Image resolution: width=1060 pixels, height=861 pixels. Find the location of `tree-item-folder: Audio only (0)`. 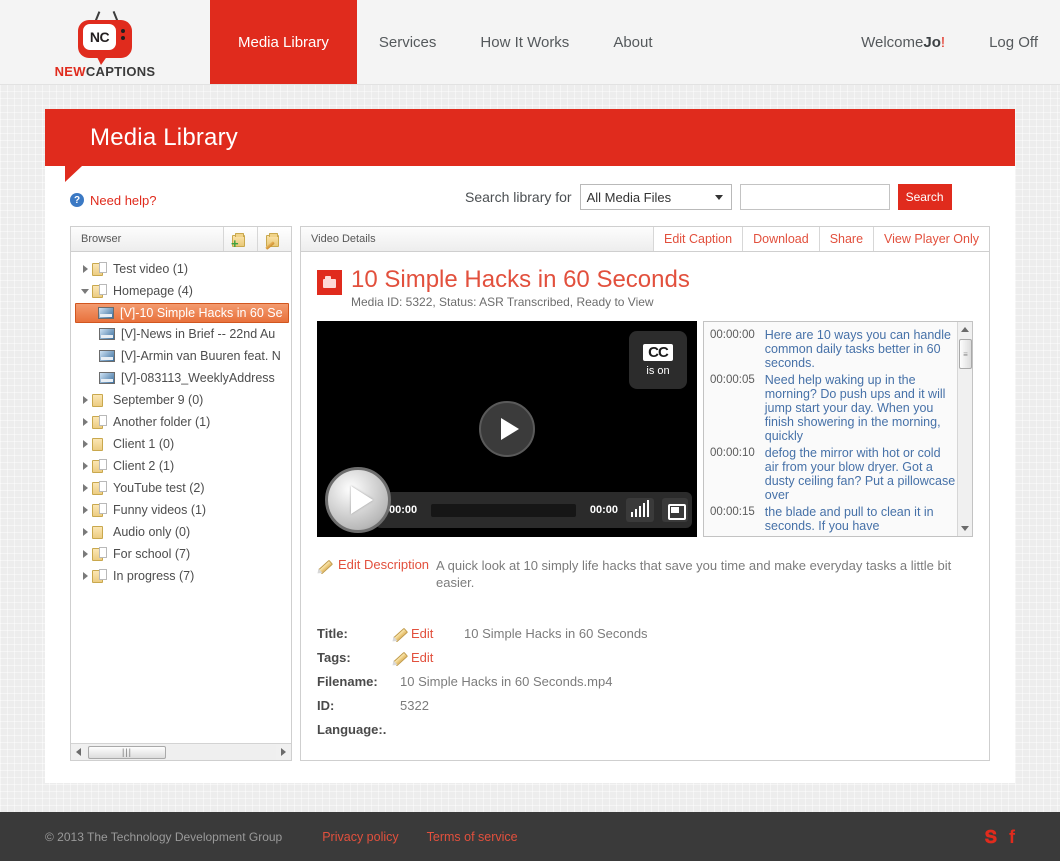

tree-item-folder: Audio only (0) is located at coordinates (181, 532).